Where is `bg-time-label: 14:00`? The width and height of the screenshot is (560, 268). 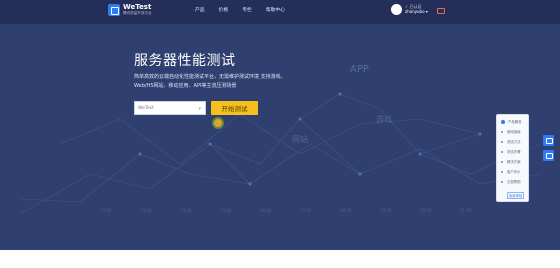 bg-time-label: 14:00 is located at coordinates (186, 210).